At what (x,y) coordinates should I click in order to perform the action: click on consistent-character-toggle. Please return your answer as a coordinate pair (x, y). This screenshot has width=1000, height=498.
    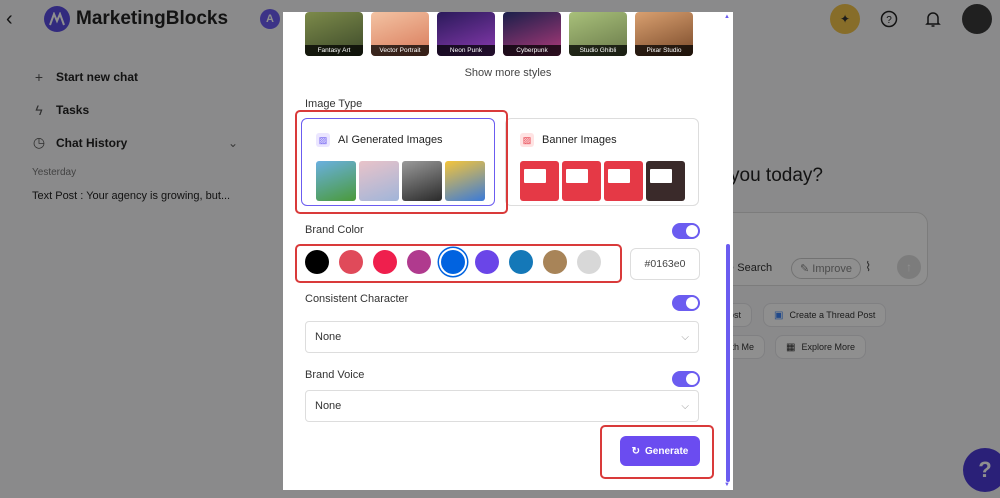
    Looking at the image, I should click on (686, 303).